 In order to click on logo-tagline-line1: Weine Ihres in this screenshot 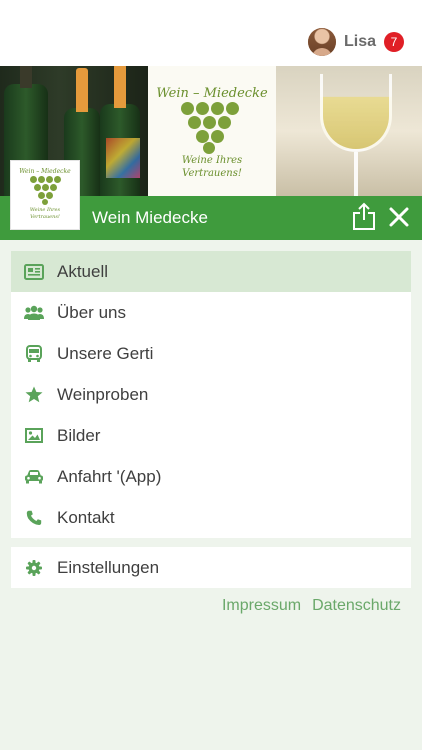, I will do `click(45, 210)`.